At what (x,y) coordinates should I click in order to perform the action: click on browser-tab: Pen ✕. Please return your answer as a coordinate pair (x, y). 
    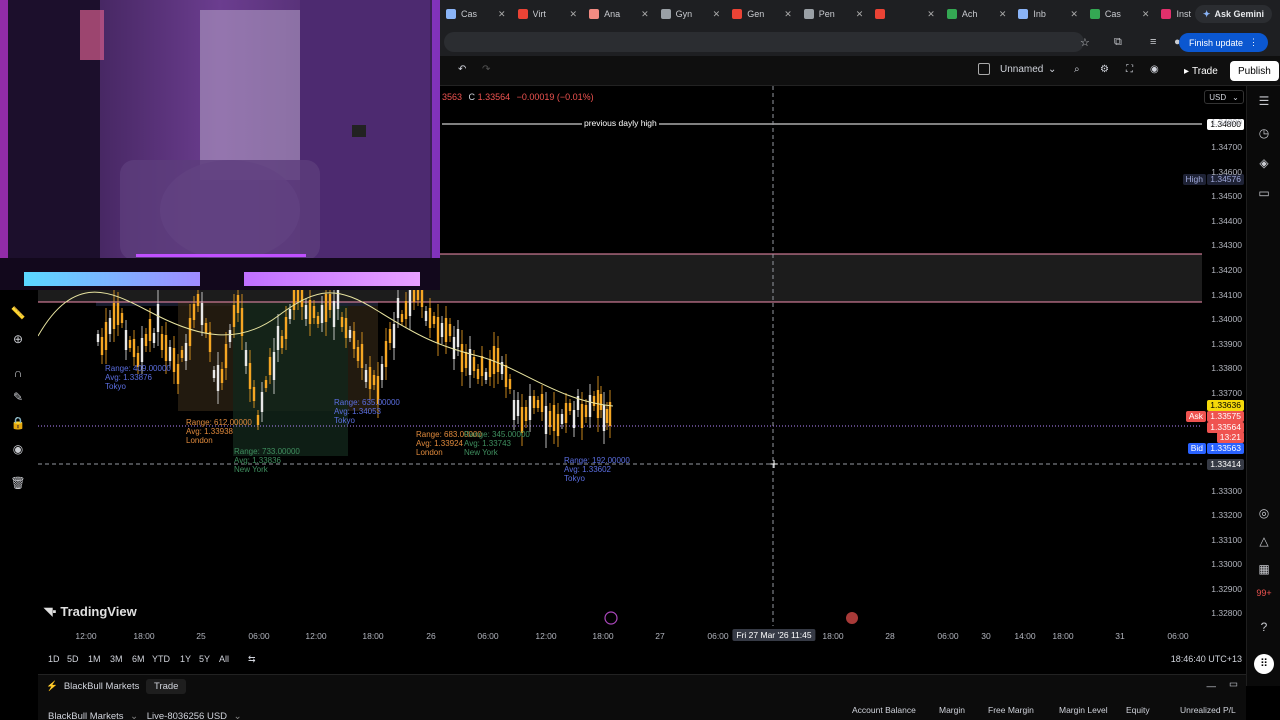
    Looking at the image, I should click on (834, 14).